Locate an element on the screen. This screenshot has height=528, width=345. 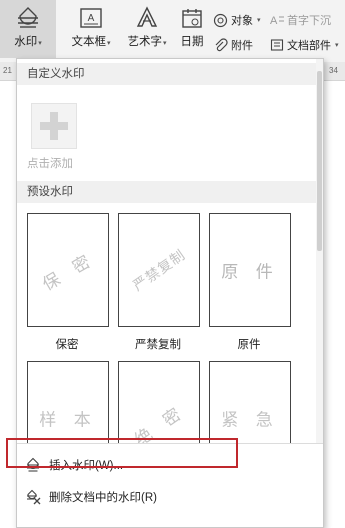
preset-watermark-card: 严禁复制 is located at coordinates (159, 270).